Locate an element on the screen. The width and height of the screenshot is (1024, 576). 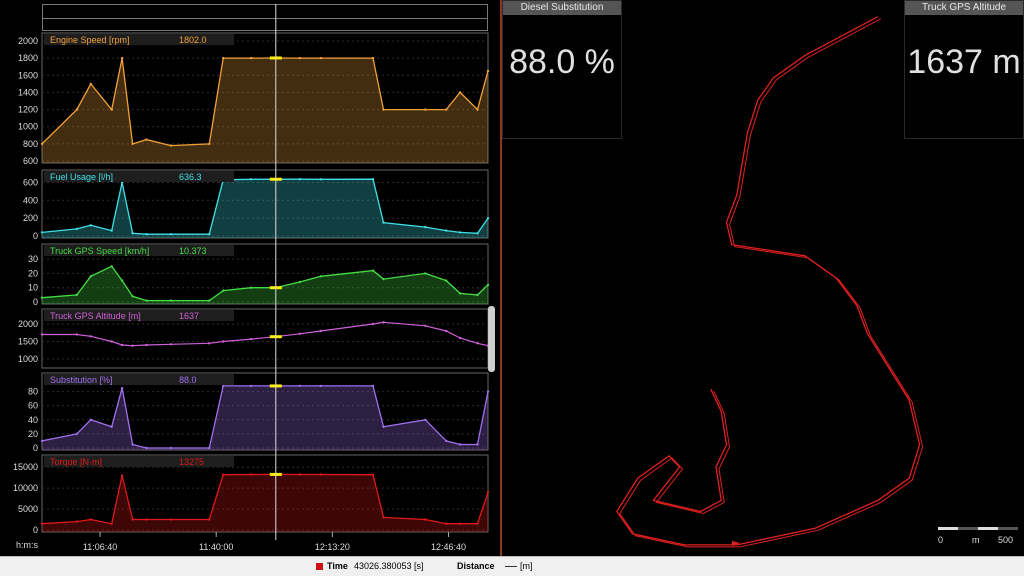
y-tick-label: 10 is located at coordinates (33, 288).